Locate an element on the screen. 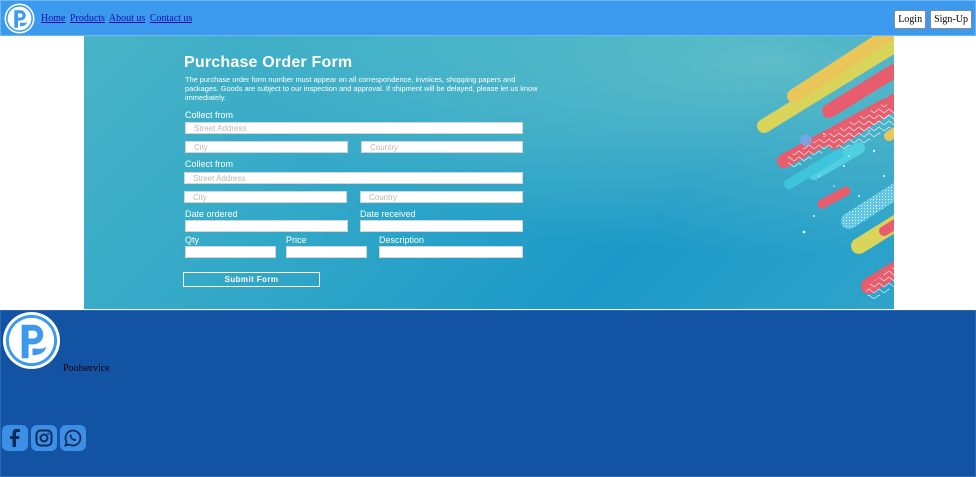 Image resolution: width=976 pixels, height=477 pixels. qty-label: Qty is located at coordinates (192, 240).